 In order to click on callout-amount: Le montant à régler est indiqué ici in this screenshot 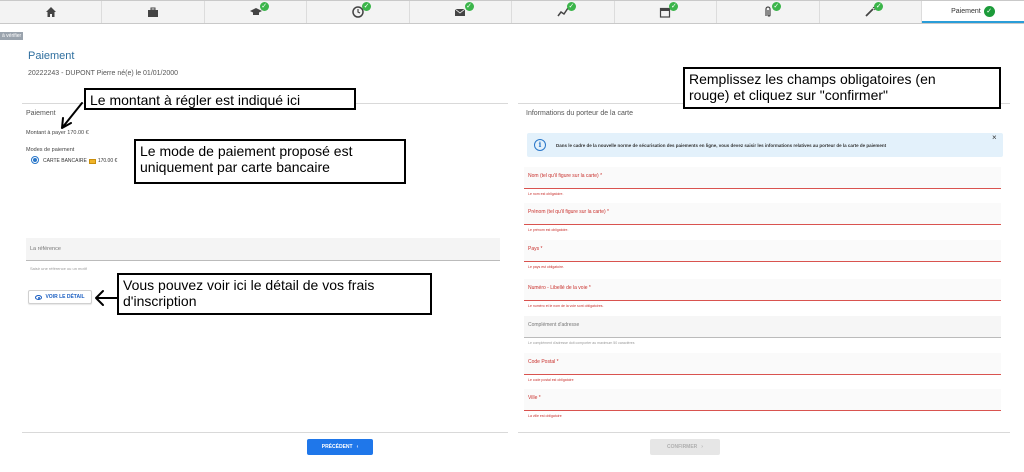, I will do `click(220, 99)`.